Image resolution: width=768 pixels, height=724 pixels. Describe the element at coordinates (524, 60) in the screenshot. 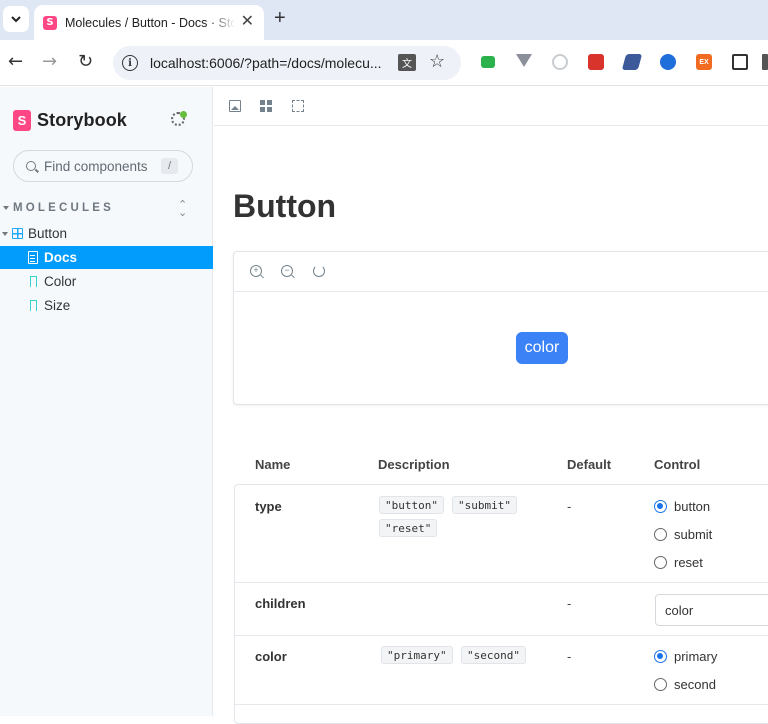

I see `vue-ext-icon` at that location.